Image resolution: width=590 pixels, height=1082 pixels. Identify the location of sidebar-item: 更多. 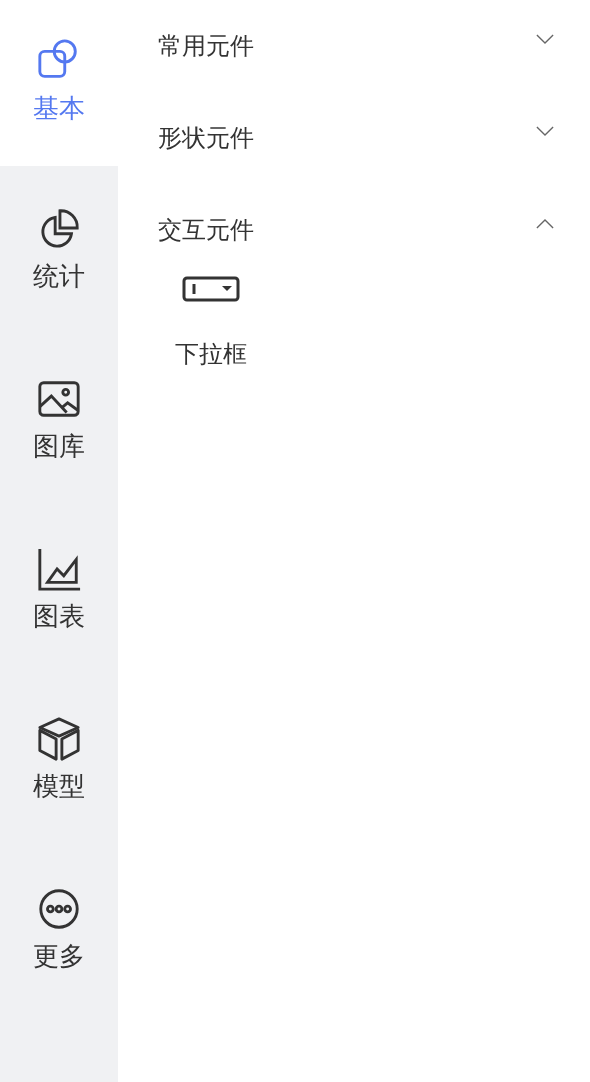
(59, 931).